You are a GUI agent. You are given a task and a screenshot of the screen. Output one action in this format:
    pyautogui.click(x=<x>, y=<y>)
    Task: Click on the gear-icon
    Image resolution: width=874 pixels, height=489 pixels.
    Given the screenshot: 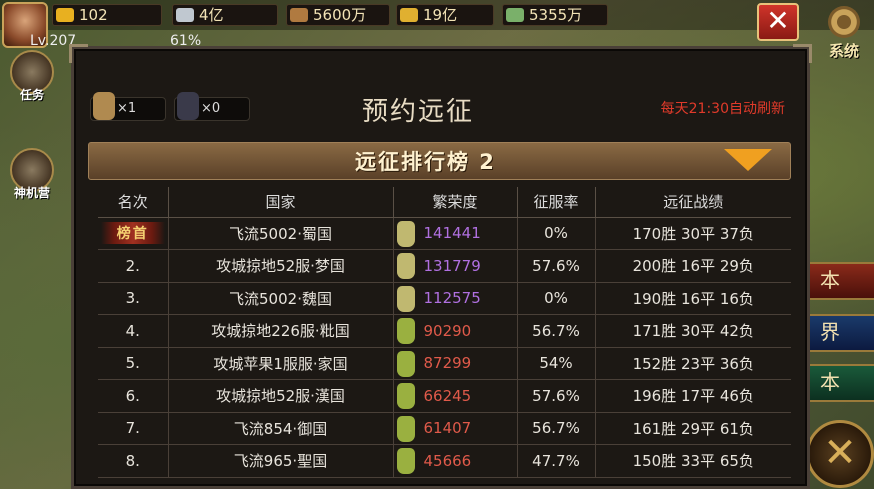 What is the action you would take?
    pyautogui.click(x=844, y=22)
    